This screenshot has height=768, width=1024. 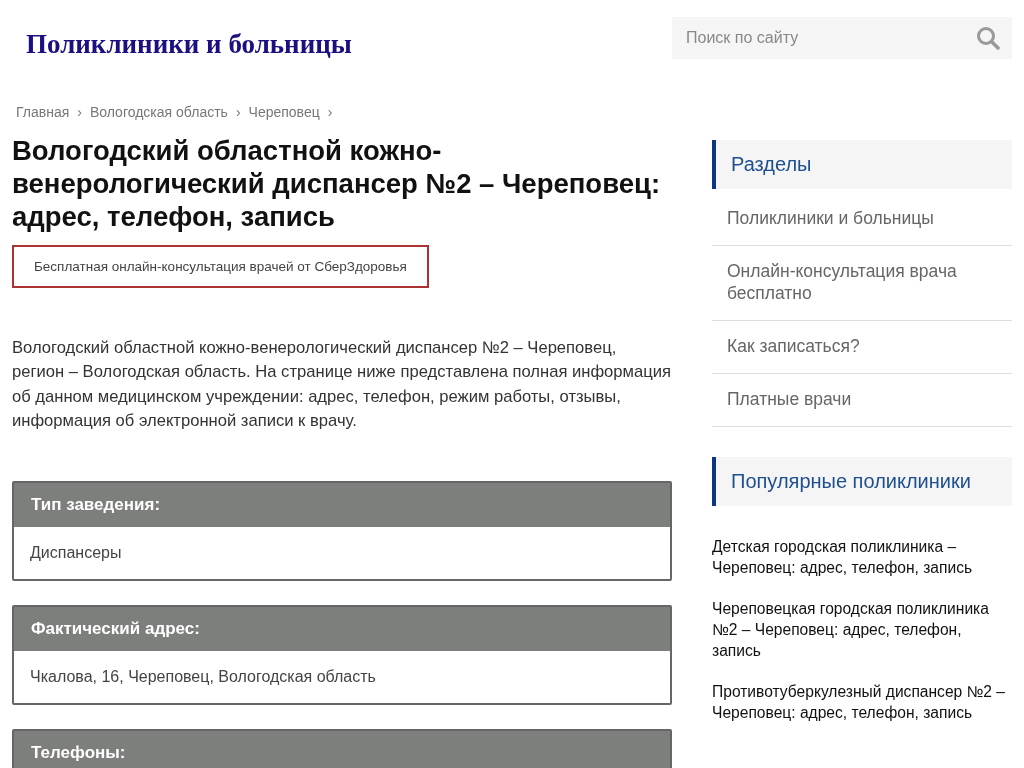 What do you see at coordinates (158, 114) in the screenshot?
I see `breadcrumb-link: Вологодская область` at bounding box center [158, 114].